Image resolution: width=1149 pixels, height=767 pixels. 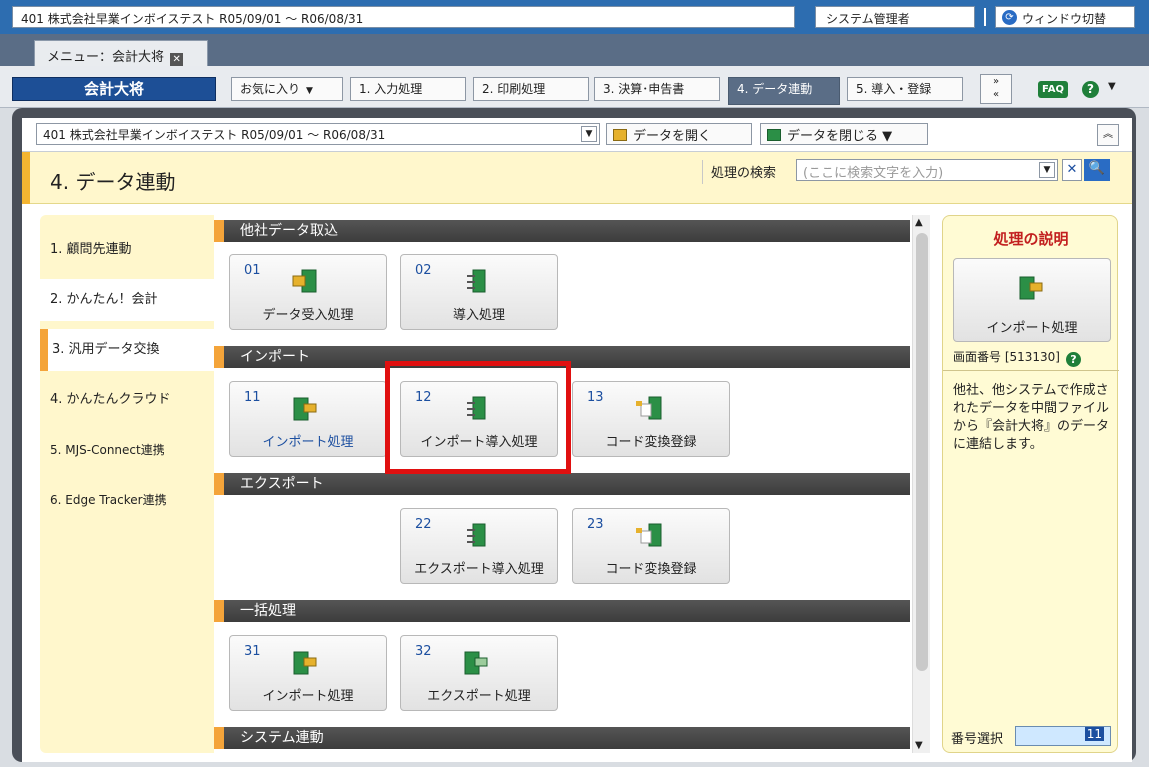 What do you see at coordinates (649, 535) in the screenshot?
I see `code-conversion-icon` at bounding box center [649, 535].